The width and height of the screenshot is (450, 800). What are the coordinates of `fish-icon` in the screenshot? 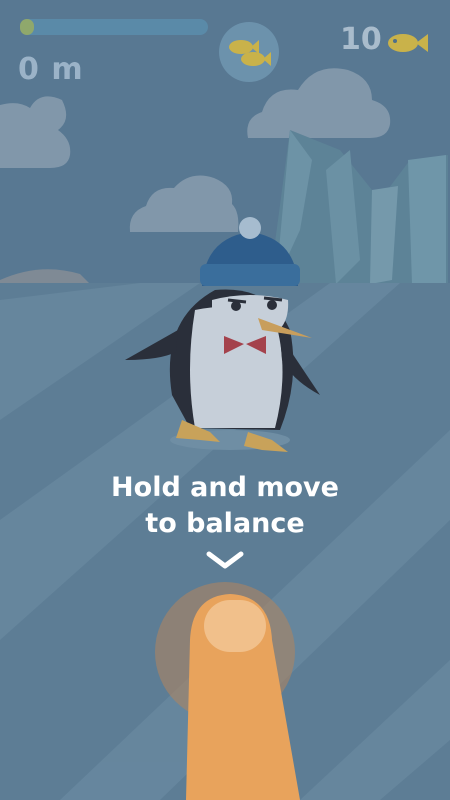 It's located at (408, 43).